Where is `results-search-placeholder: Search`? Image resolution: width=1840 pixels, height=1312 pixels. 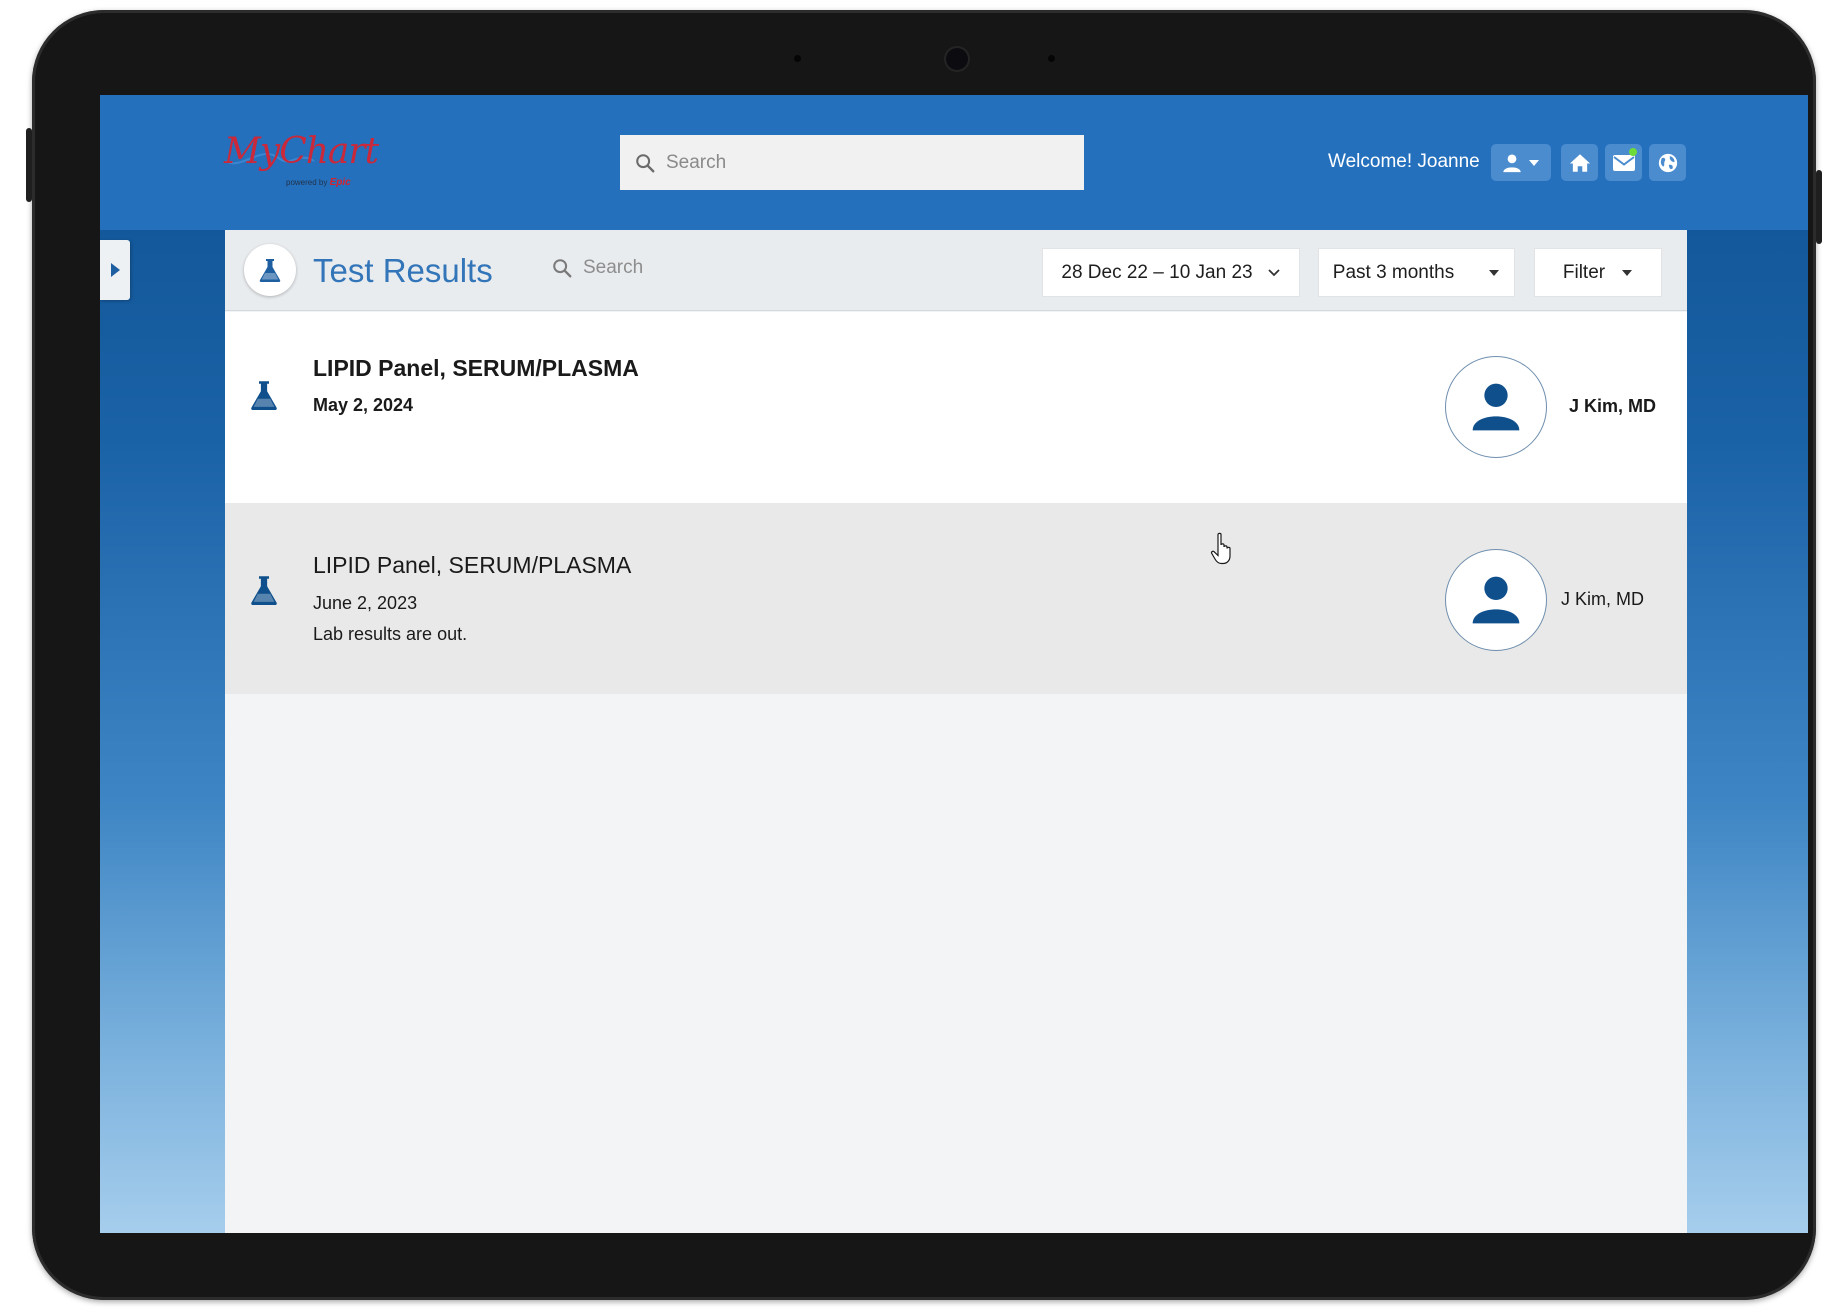 results-search-placeholder: Search is located at coordinates (613, 267).